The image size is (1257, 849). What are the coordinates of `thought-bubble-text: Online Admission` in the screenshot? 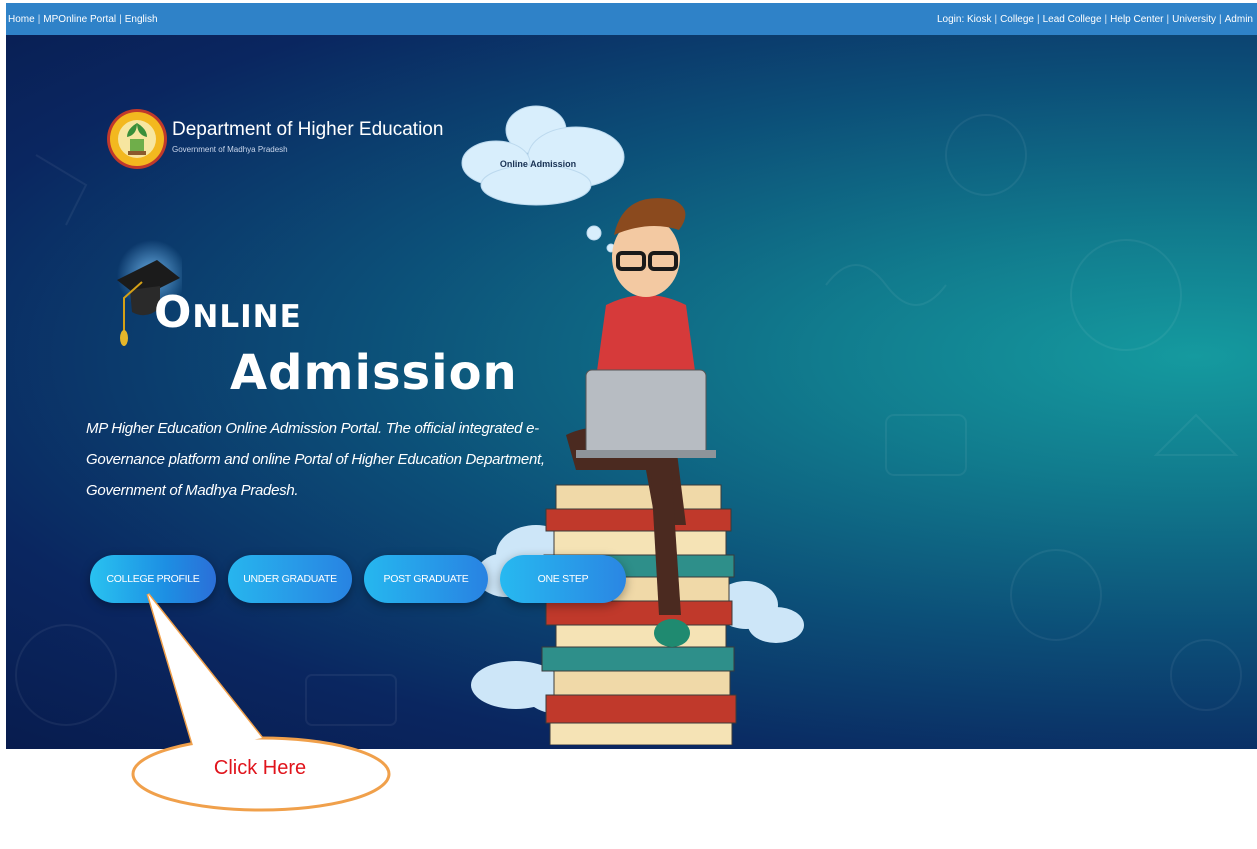 It's located at (538, 164).